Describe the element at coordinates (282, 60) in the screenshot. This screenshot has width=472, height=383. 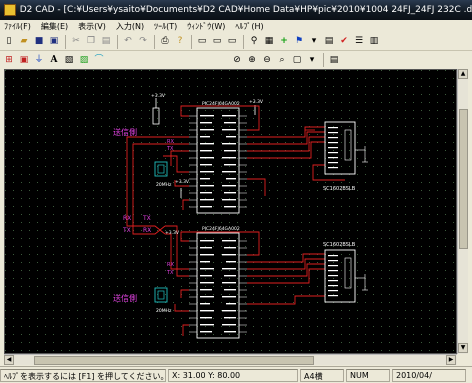
I see `zoom-icon: ⌕` at that location.